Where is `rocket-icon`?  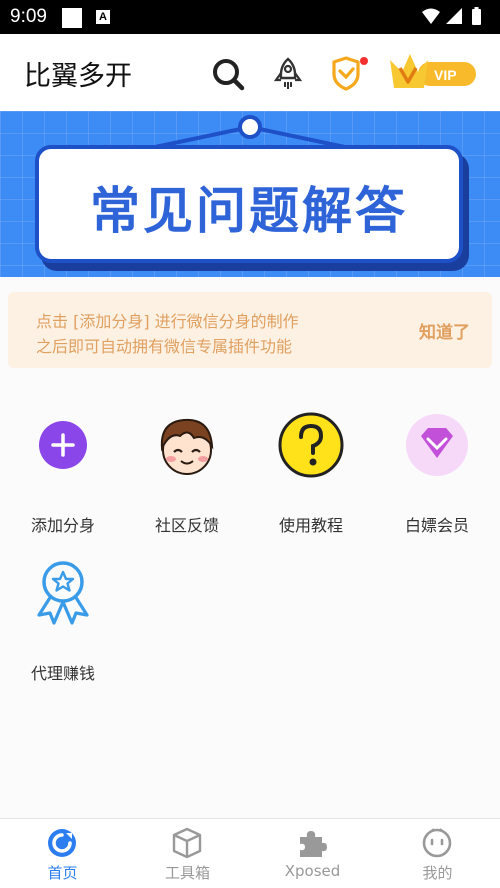
rocket-icon is located at coordinates (288, 74).